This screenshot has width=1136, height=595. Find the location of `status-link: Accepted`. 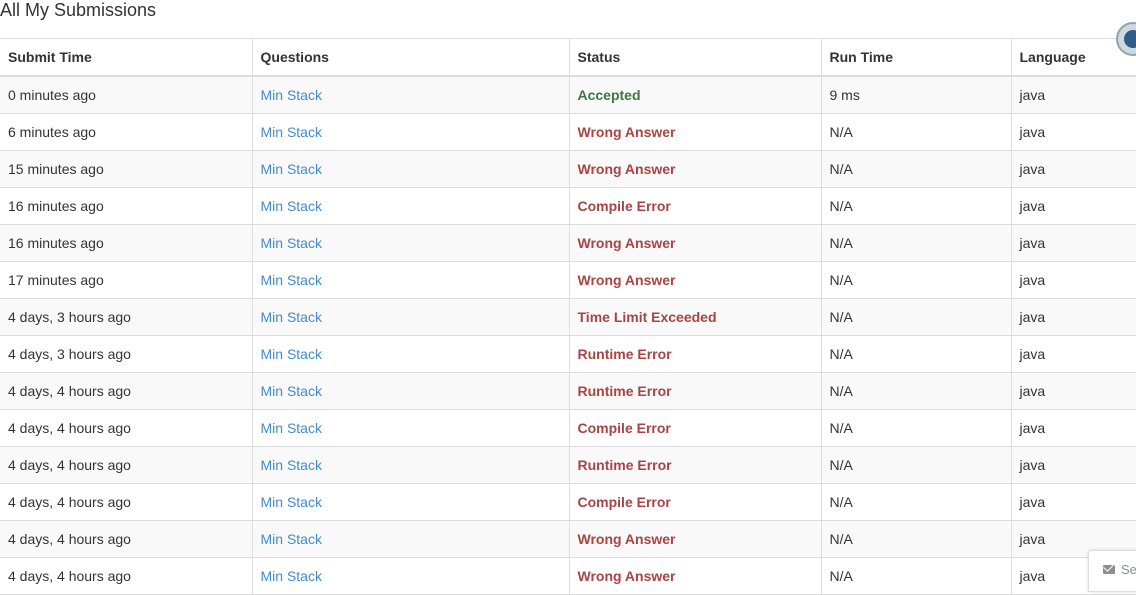

status-link: Accepted is located at coordinates (609, 95).